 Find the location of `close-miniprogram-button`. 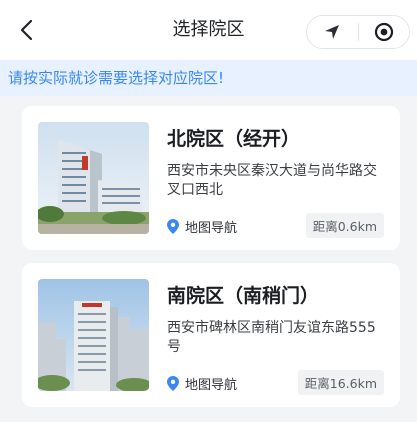

close-miniprogram-button is located at coordinates (384, 32).